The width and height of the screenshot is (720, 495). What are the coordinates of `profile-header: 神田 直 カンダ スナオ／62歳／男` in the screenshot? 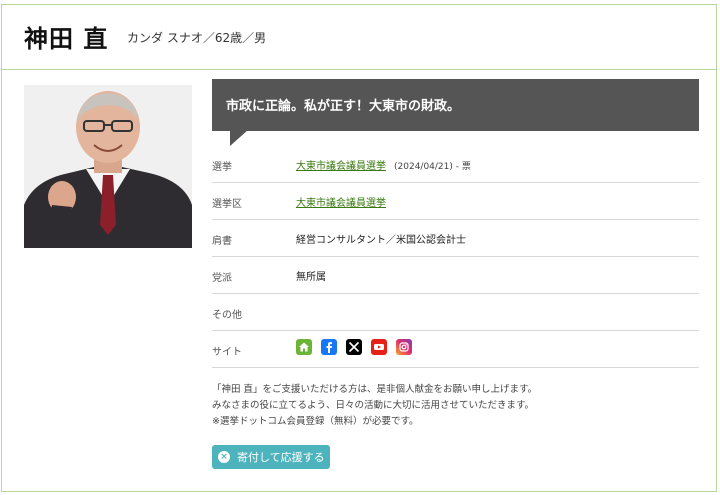 It's located at (359, 37).